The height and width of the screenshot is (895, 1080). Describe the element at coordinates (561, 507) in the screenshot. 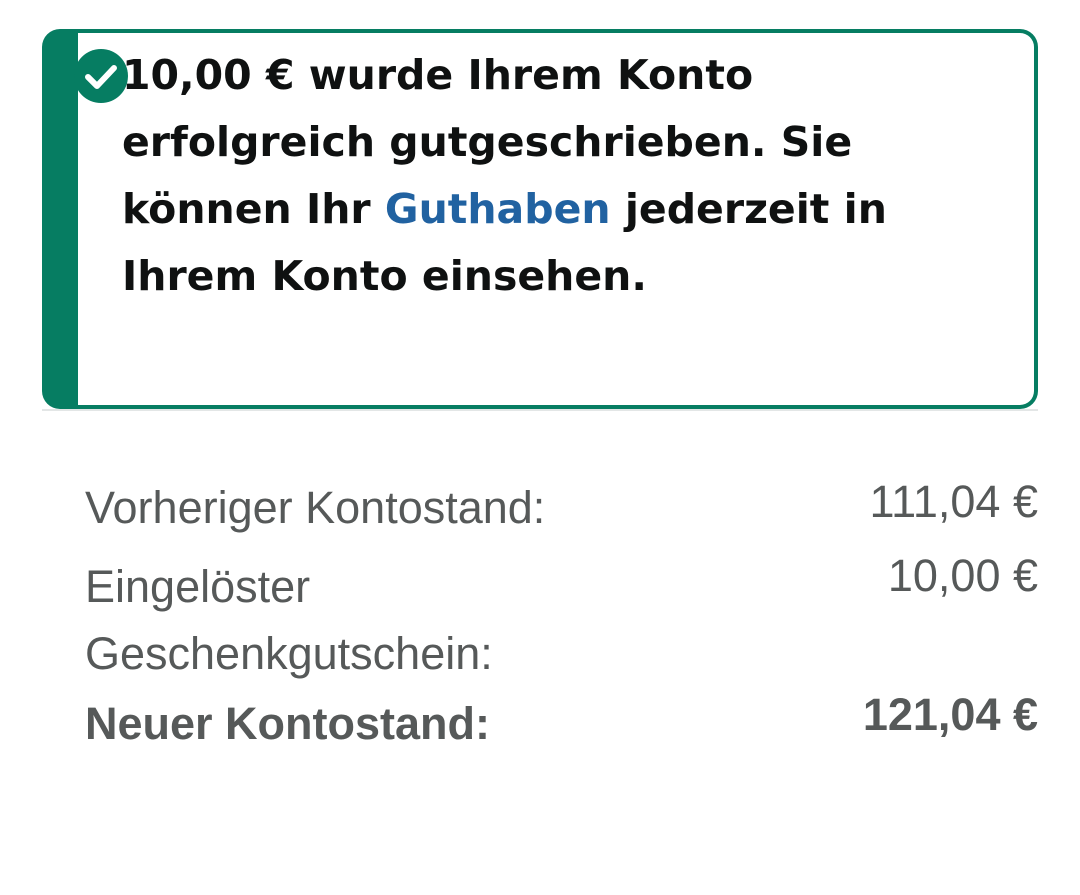

I see `previous-balance-row: Vorheriger Kontostand: 111,04 €` at that location.